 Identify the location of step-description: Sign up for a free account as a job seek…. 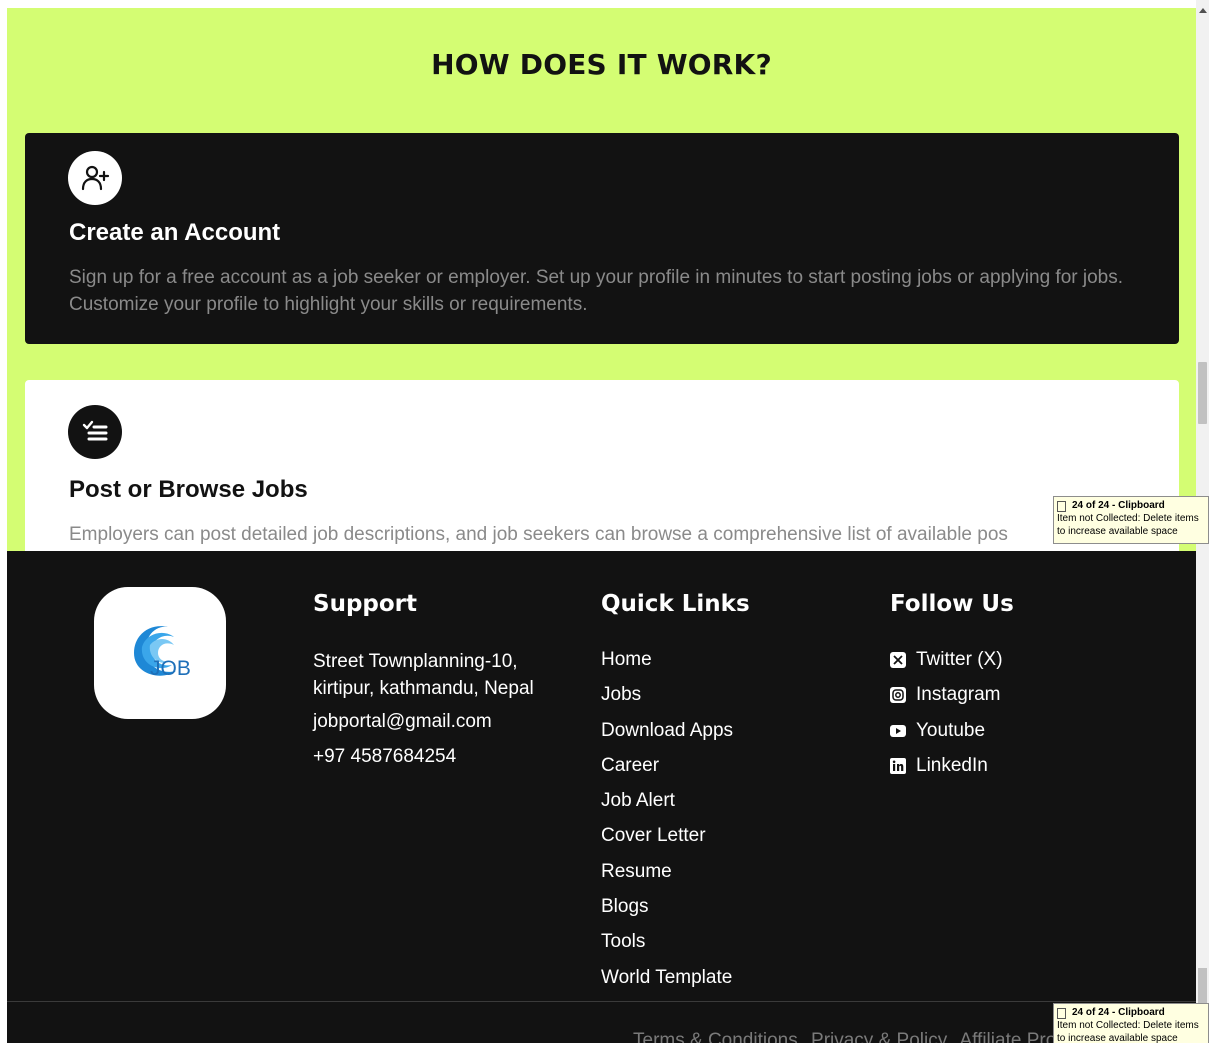
(596, 291).